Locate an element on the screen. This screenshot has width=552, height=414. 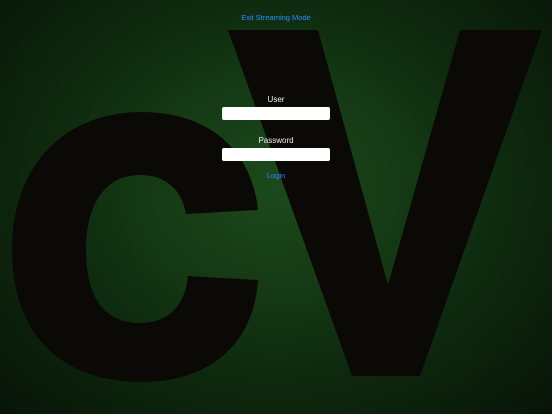
password-input is located at coordinates (276, 154).